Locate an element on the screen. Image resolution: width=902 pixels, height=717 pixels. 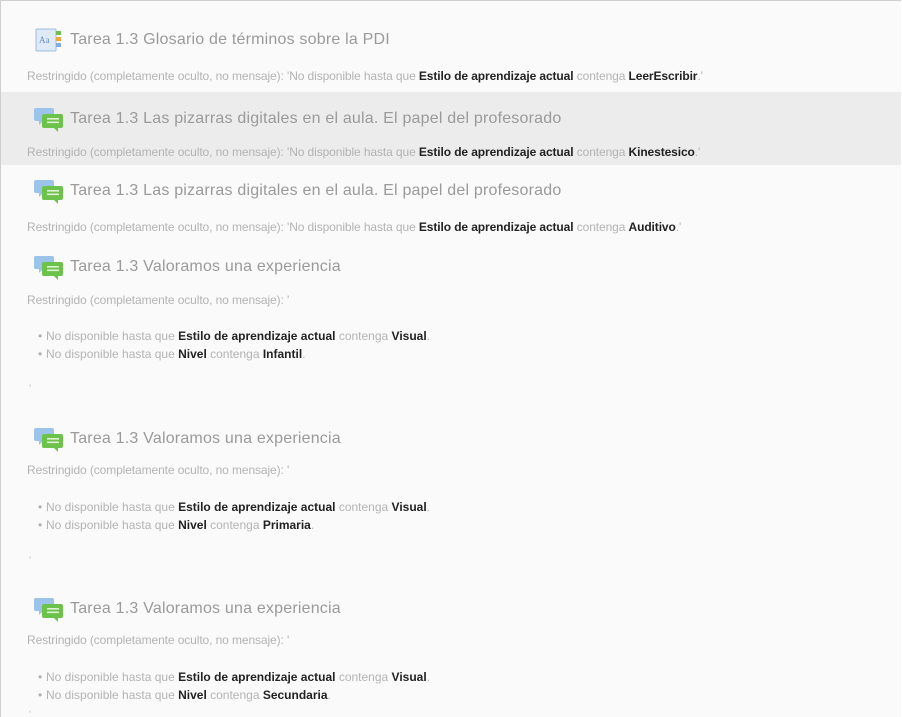
condition-value: Primaria is located at coordinates (286, 525).